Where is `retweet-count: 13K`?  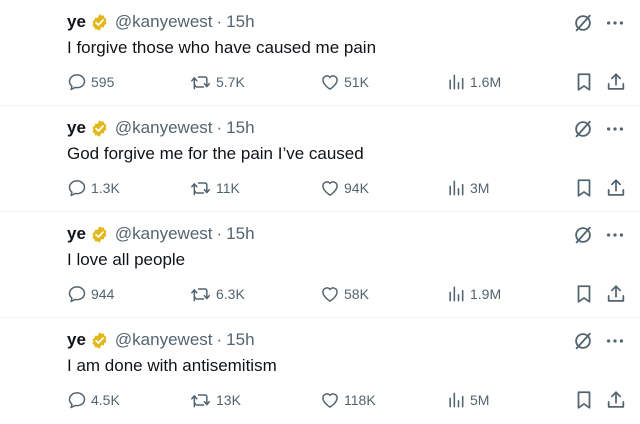
retweet-count: 13K is located at coordinates (228, 400).